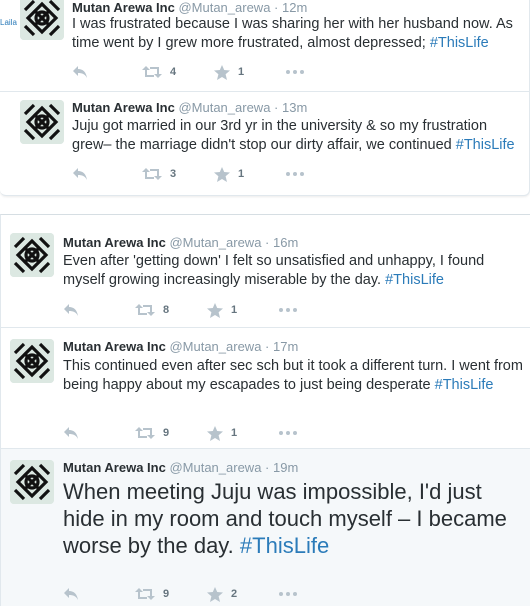 This screenshot has height=606, width=530. Describe the element at coordinates (294, 107) in the screenshot. I see `timestamp: 13m` at that location.